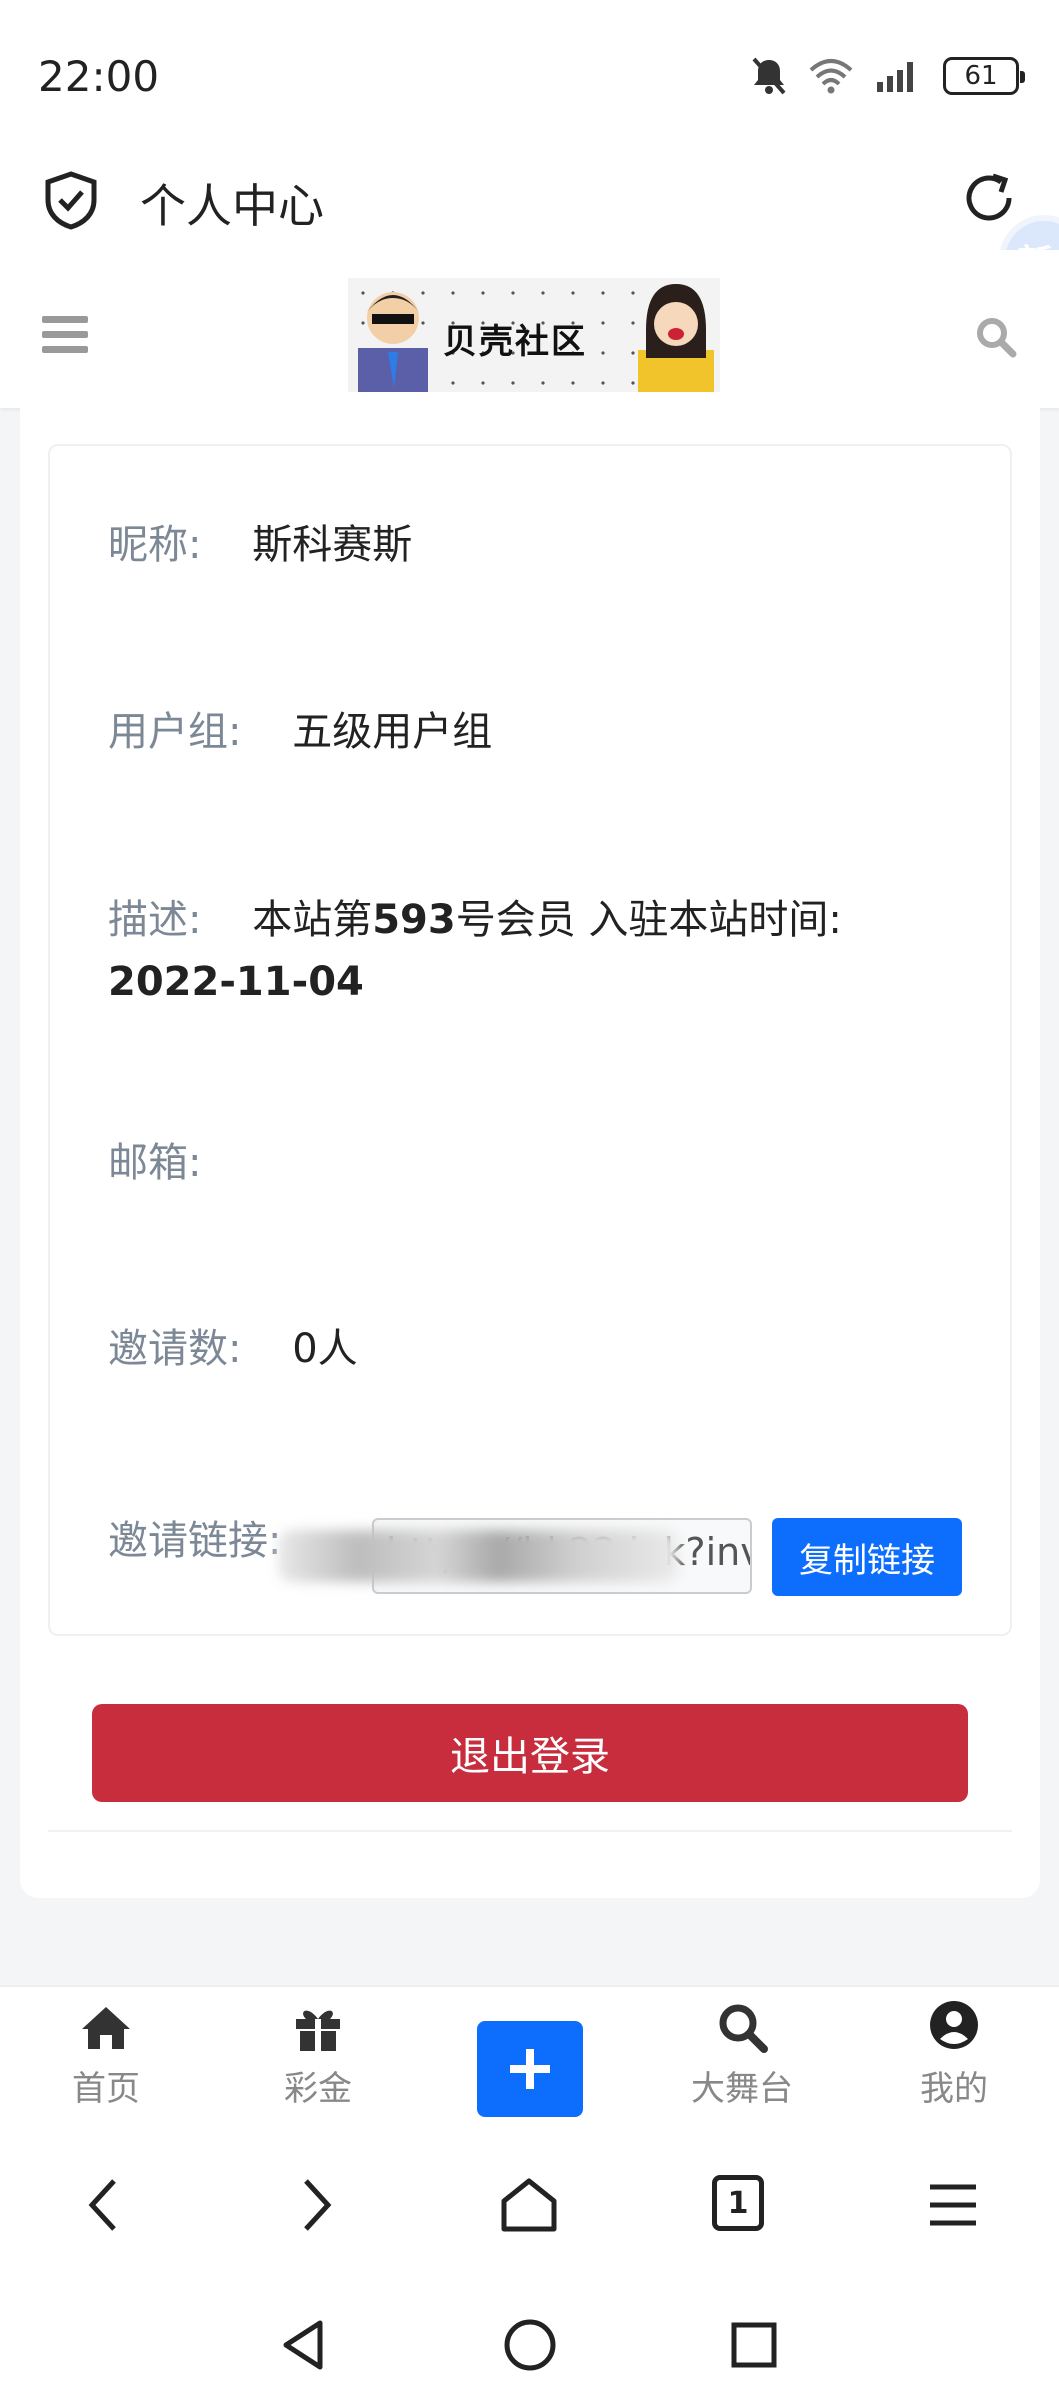  I want to click on tab-stage-label: 大舞台, so click(742, 2089).